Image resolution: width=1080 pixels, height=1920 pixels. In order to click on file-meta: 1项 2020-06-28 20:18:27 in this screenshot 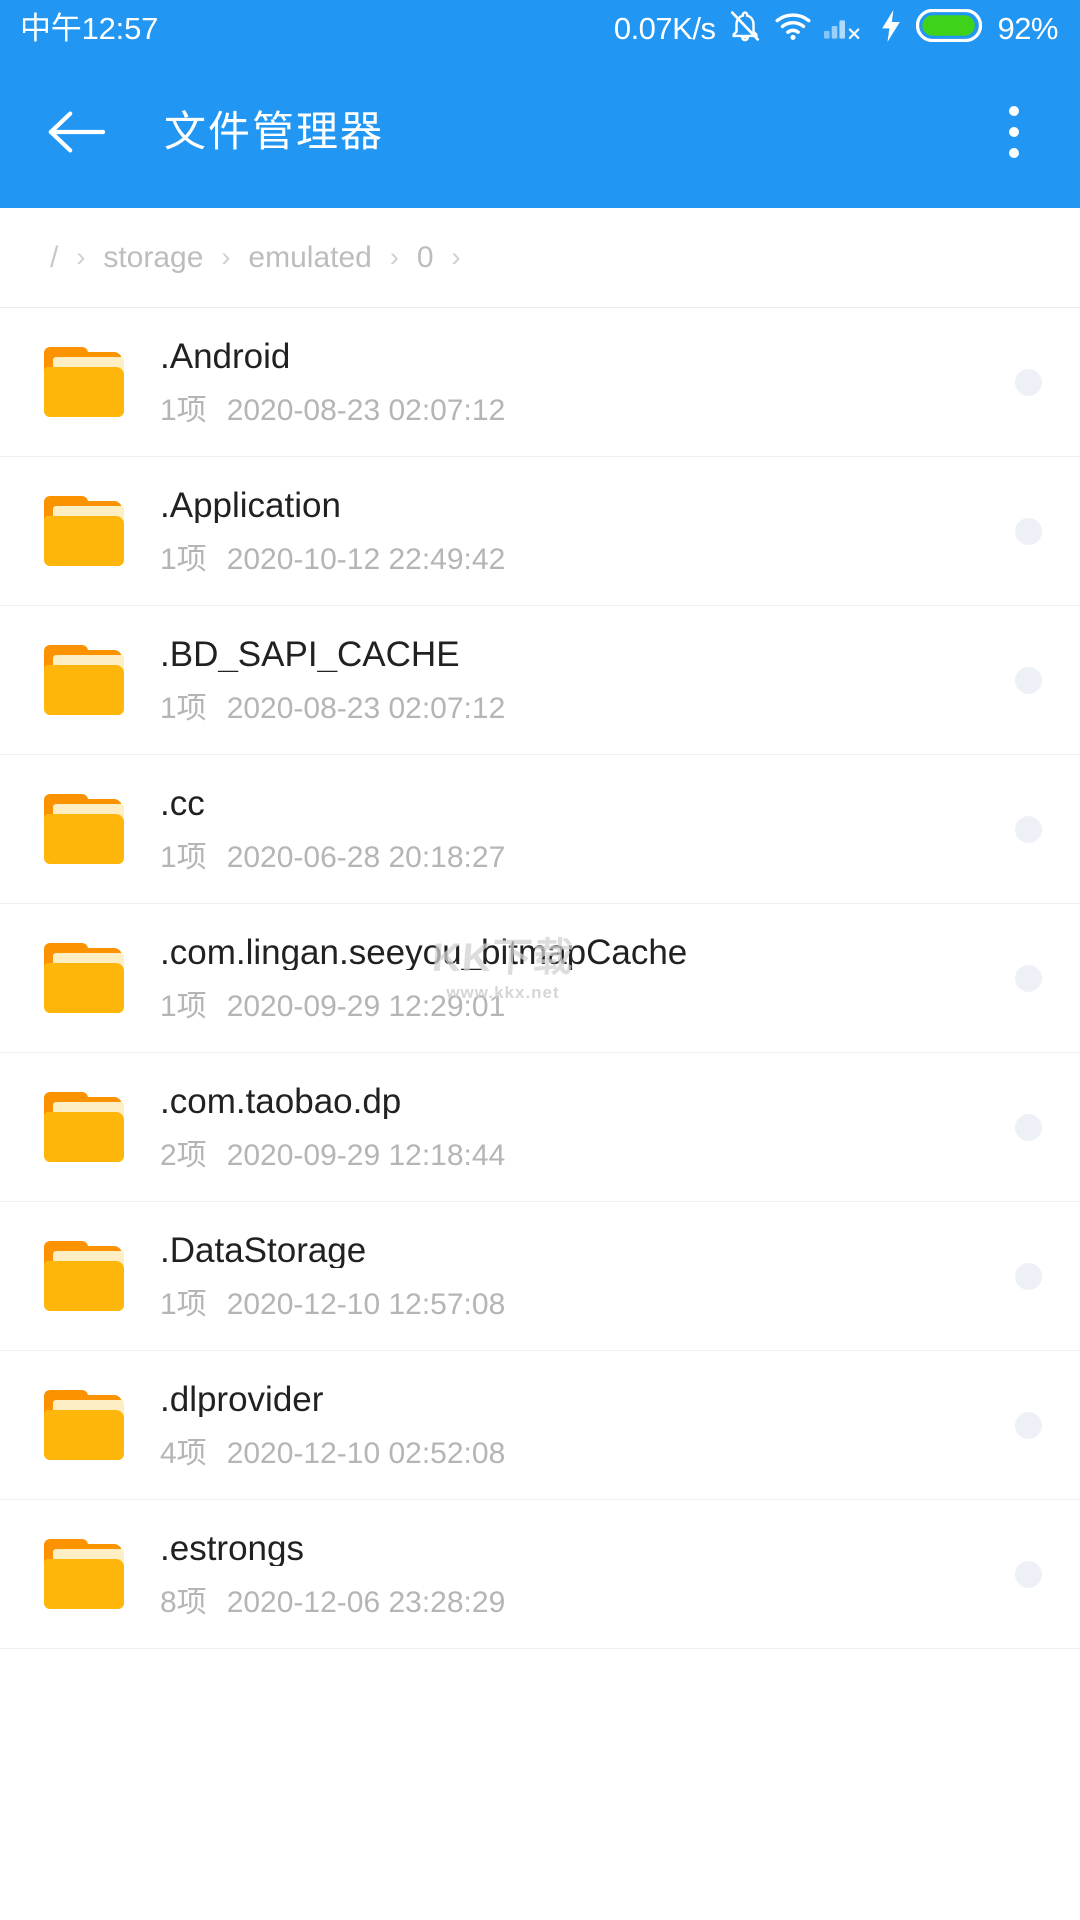, I will do `click(575, 857)`.